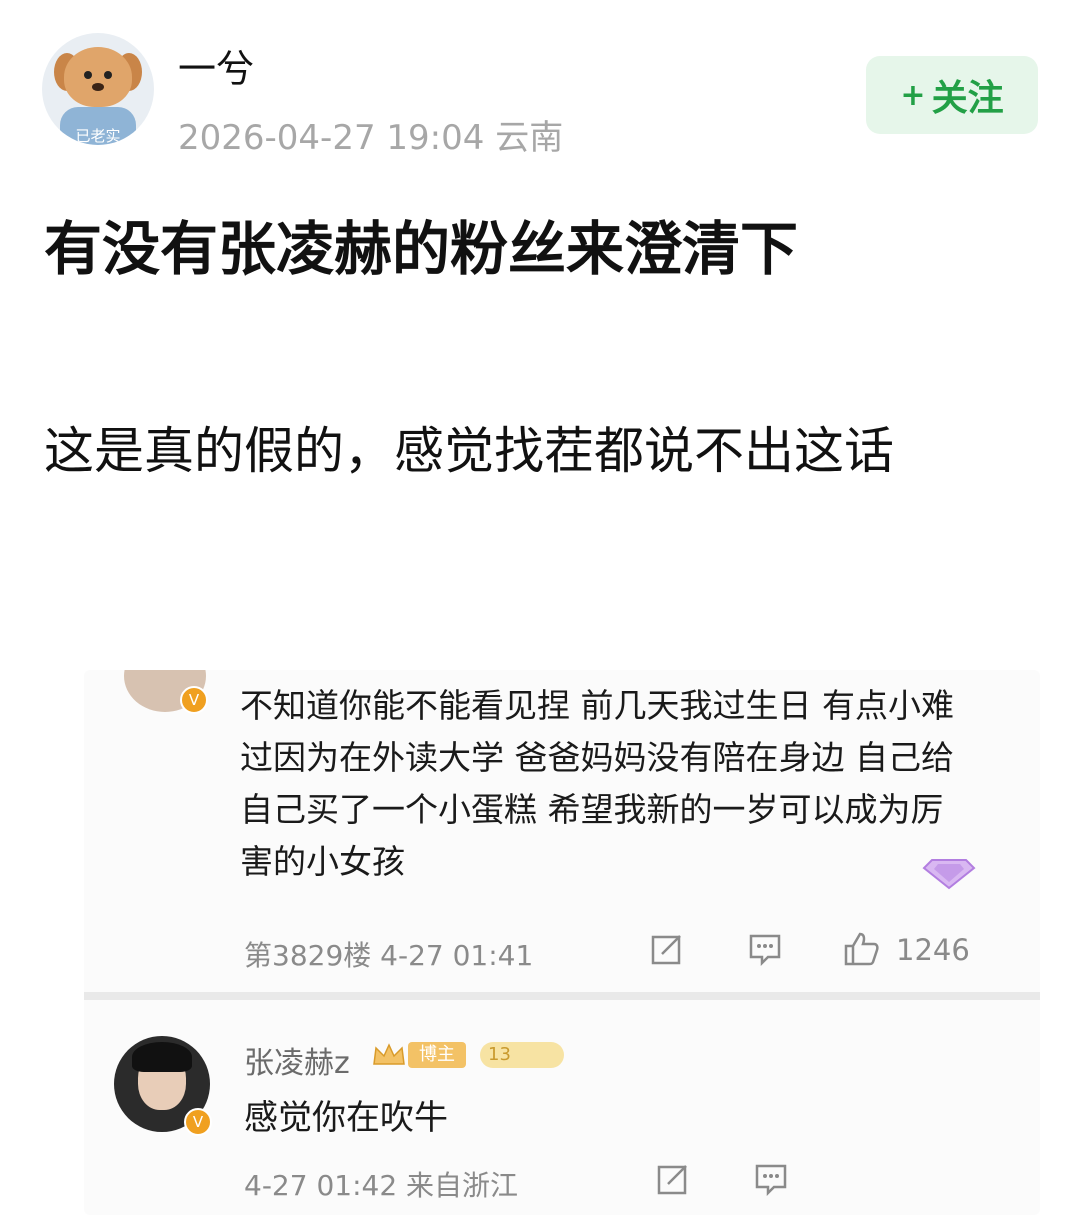 The width and height of the screenshot is (1080, 1229). I want to click on avatar-eye-left, so click(88, 75).